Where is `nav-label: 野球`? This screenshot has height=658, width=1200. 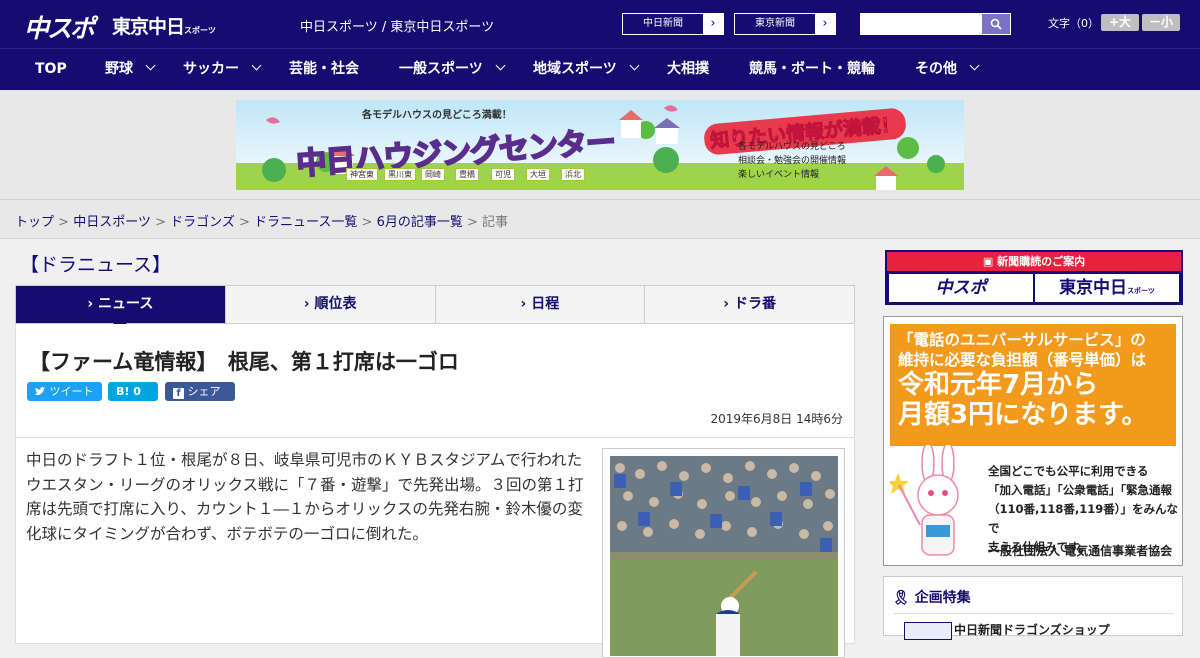 nav-label: 野球 is located at coordinates (119, 69).